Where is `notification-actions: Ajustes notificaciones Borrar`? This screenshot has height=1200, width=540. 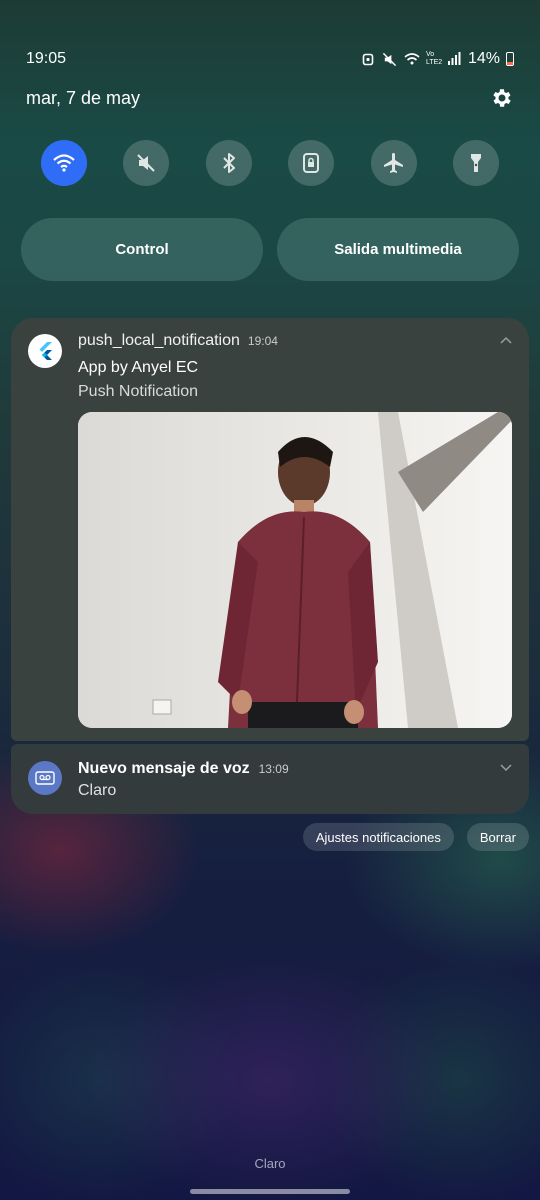 notification-actions: Ajustes notificaciones Borrar is located at coordinates (415, 837).